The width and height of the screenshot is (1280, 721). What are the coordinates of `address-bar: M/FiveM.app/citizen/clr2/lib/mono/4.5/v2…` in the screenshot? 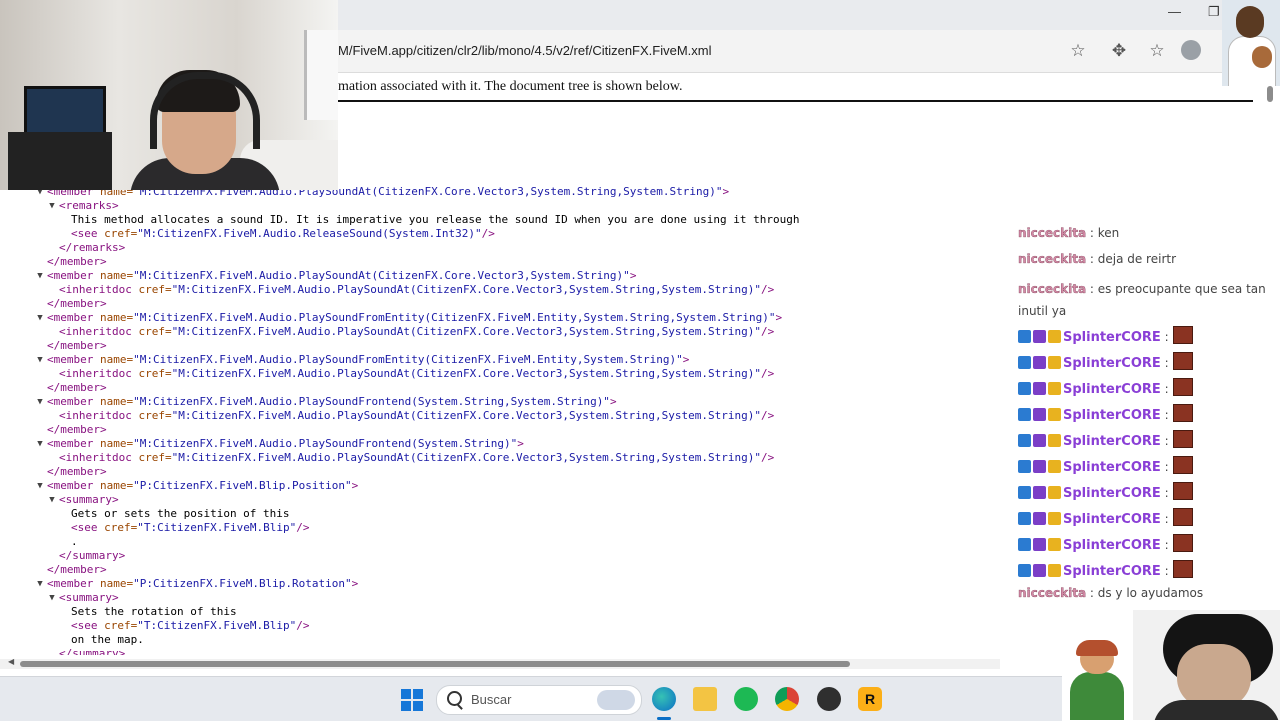 It's located at (525, 50).